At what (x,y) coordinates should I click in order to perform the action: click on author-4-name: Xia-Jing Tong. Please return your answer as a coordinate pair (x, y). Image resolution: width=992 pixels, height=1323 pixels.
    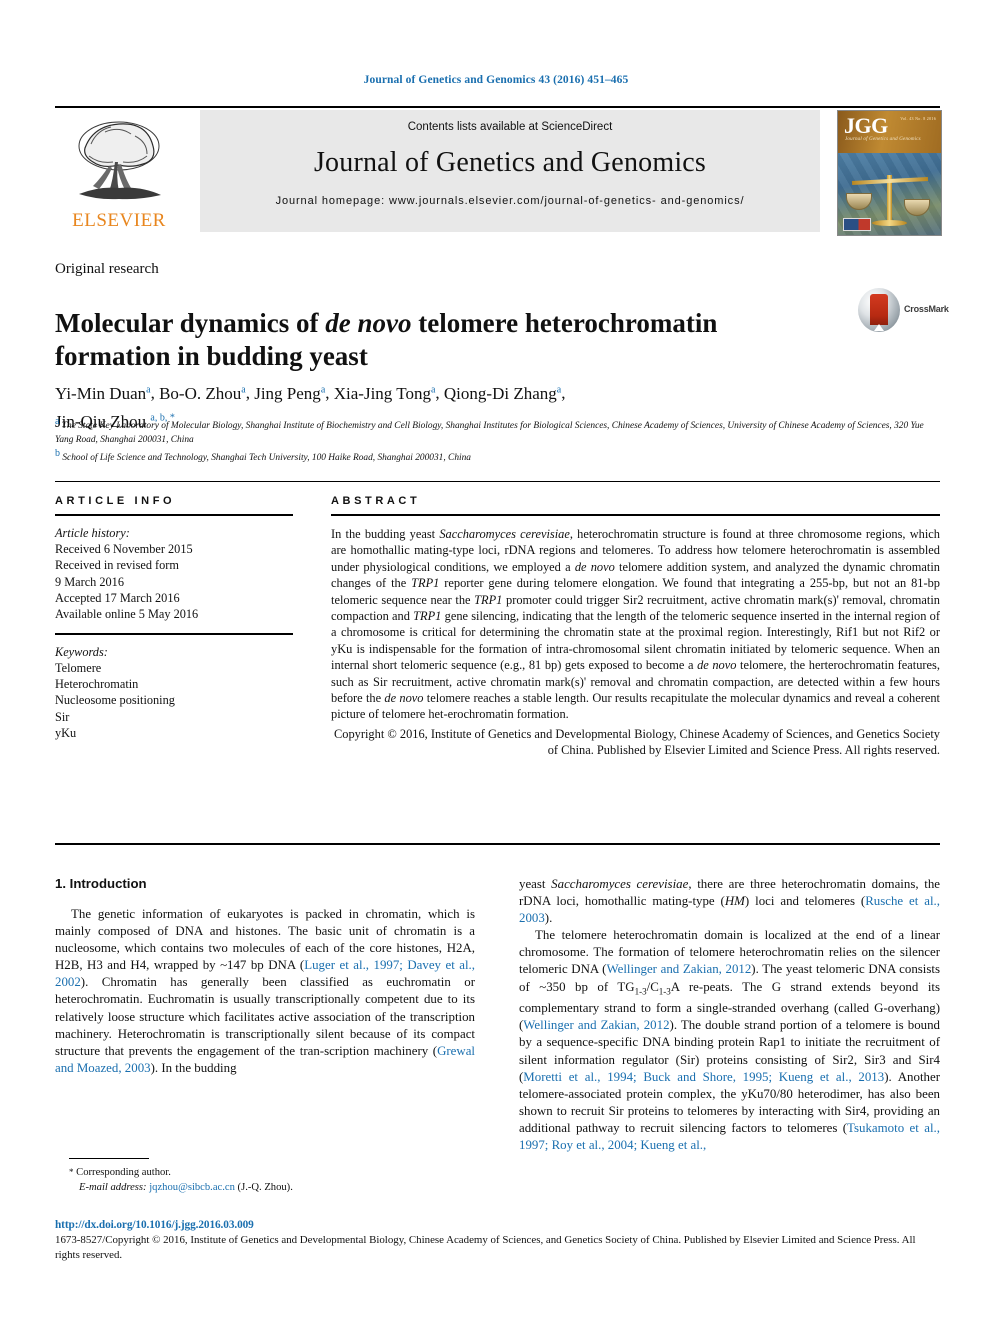
    Looking at the image, I should click on (382, 393).